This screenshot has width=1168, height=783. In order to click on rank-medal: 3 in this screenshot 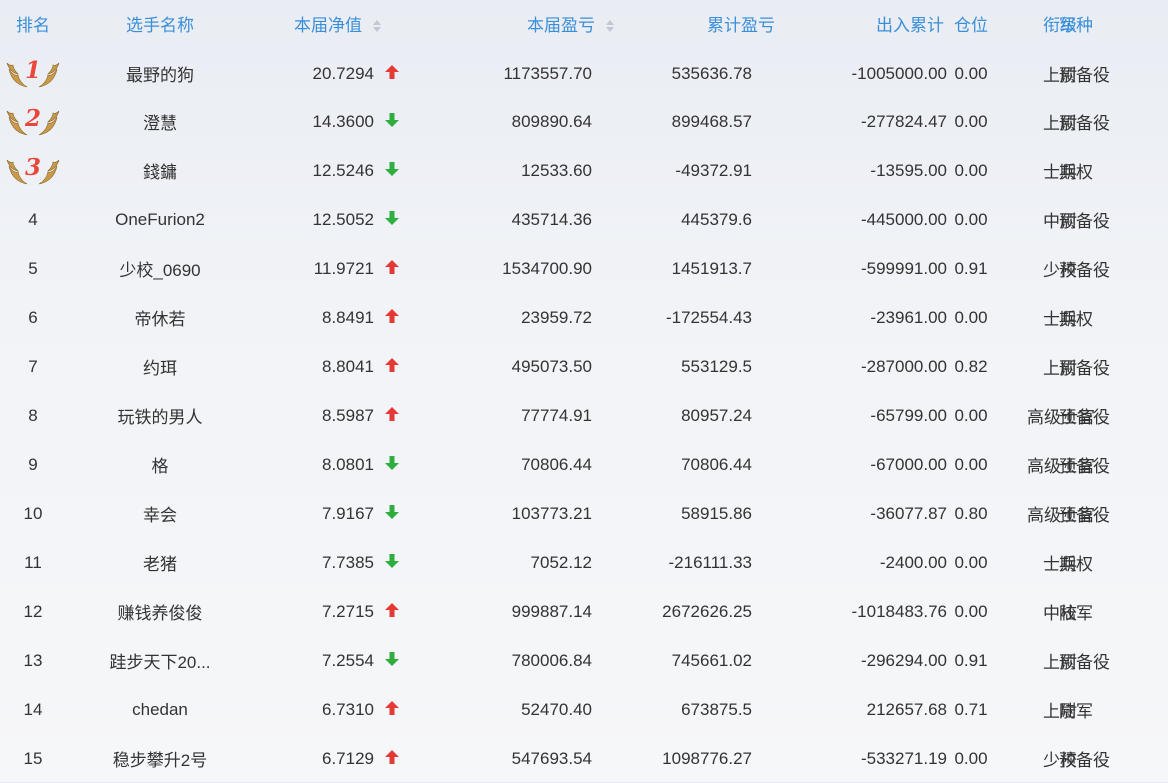, I will do `click(33, 171)`.